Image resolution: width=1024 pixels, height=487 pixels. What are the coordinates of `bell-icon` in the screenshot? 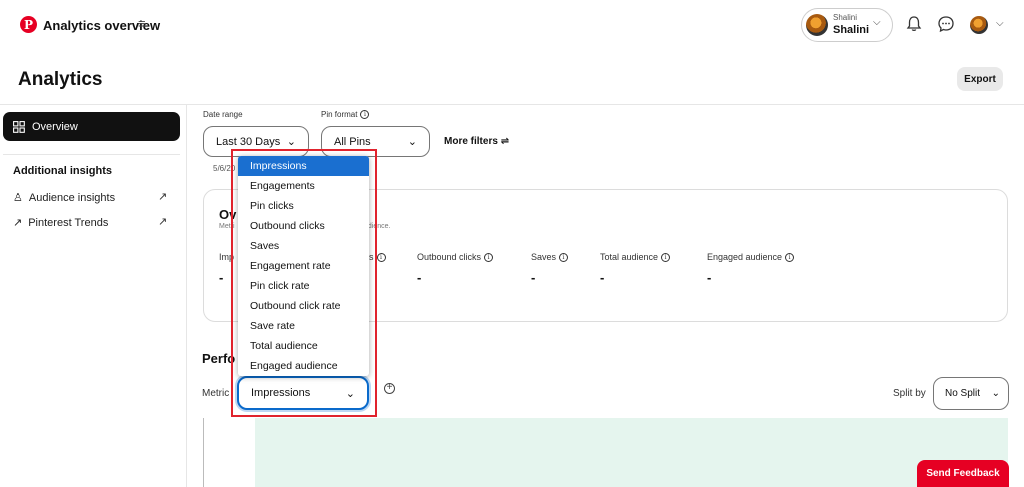 It's located at (914, 24).